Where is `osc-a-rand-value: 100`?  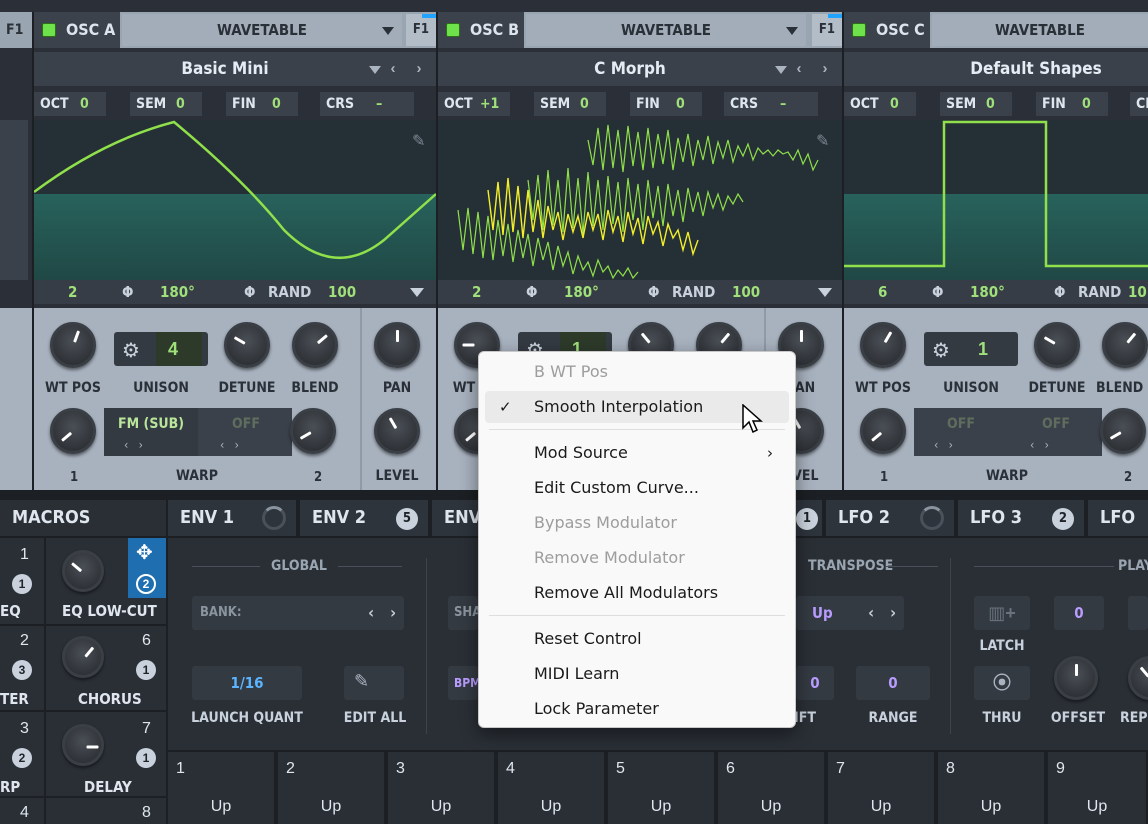
osc-a-rand-value: 100 is located at coordinates (342, 292).